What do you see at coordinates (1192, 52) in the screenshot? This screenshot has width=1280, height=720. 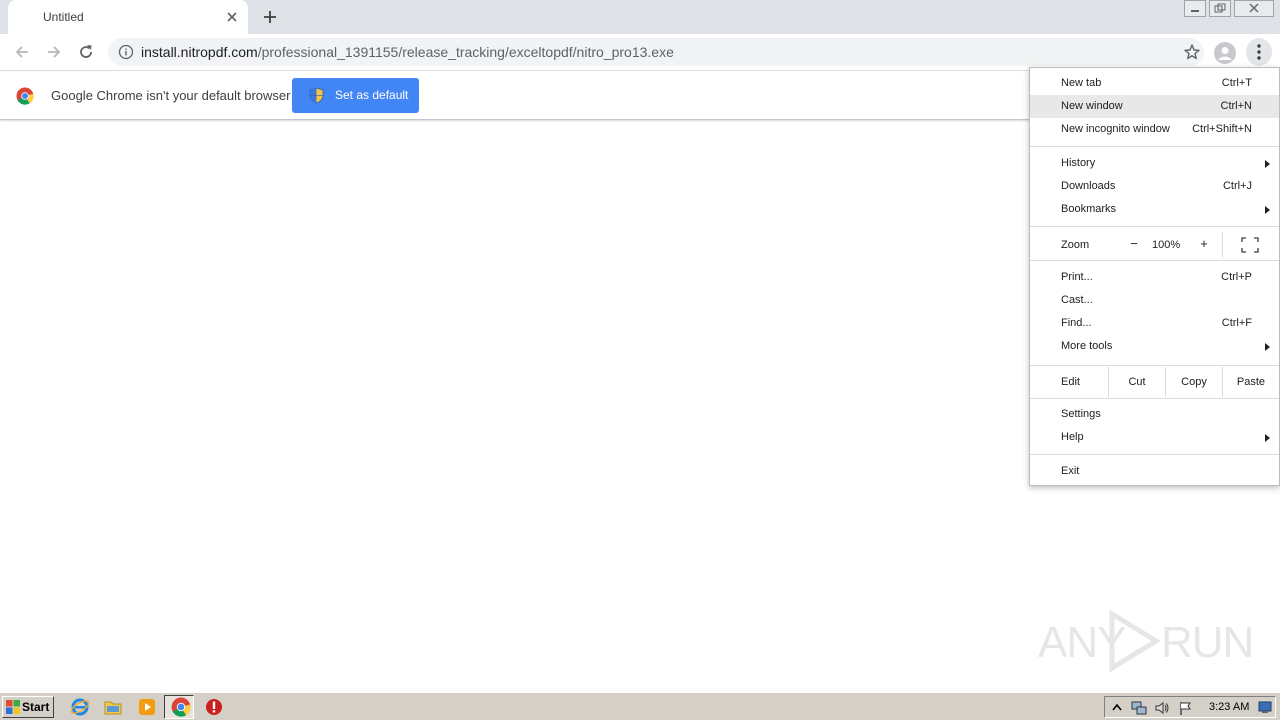 I see `bookmark-star-icon` at bounding box center [1192, 52].